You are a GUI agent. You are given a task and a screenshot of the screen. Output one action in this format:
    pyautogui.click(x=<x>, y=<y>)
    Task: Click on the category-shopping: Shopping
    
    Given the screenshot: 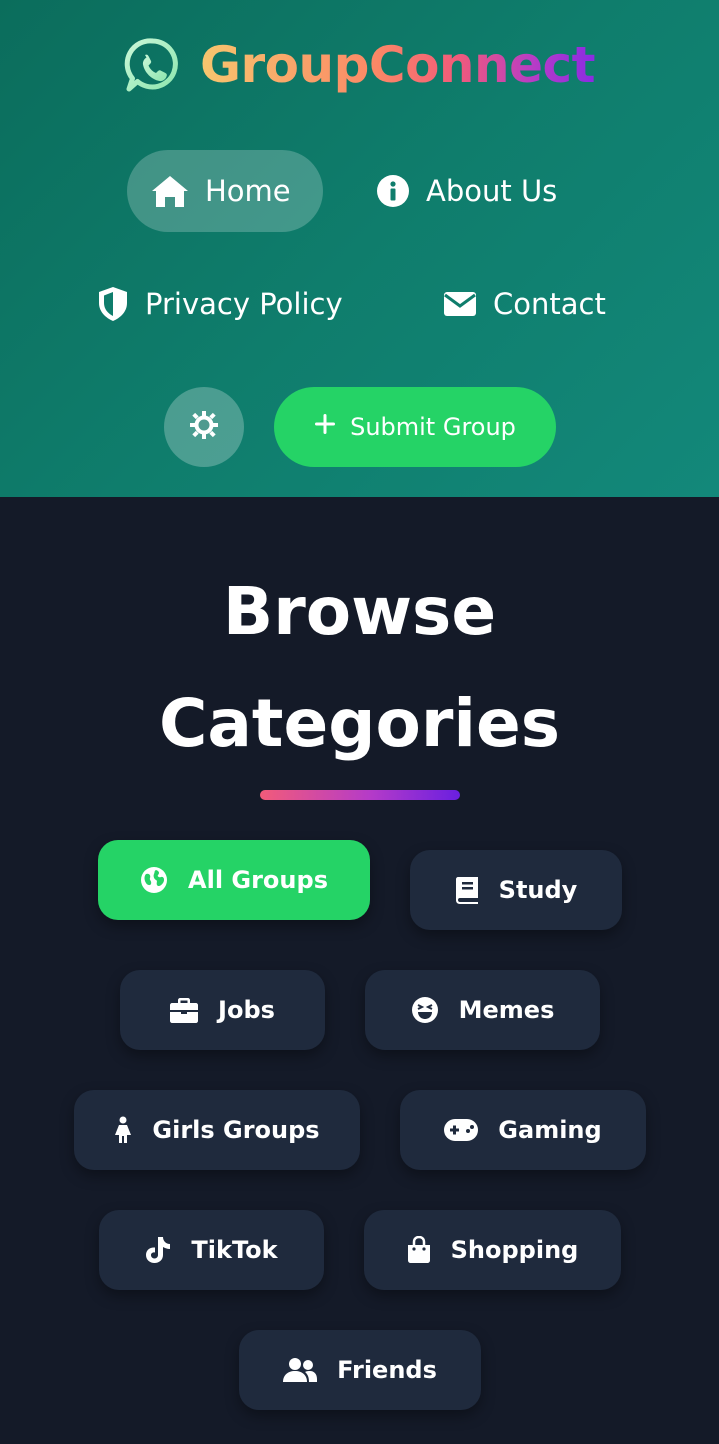 What is the action you would take?
    pyautogui.click(x=492, y=1250)
    